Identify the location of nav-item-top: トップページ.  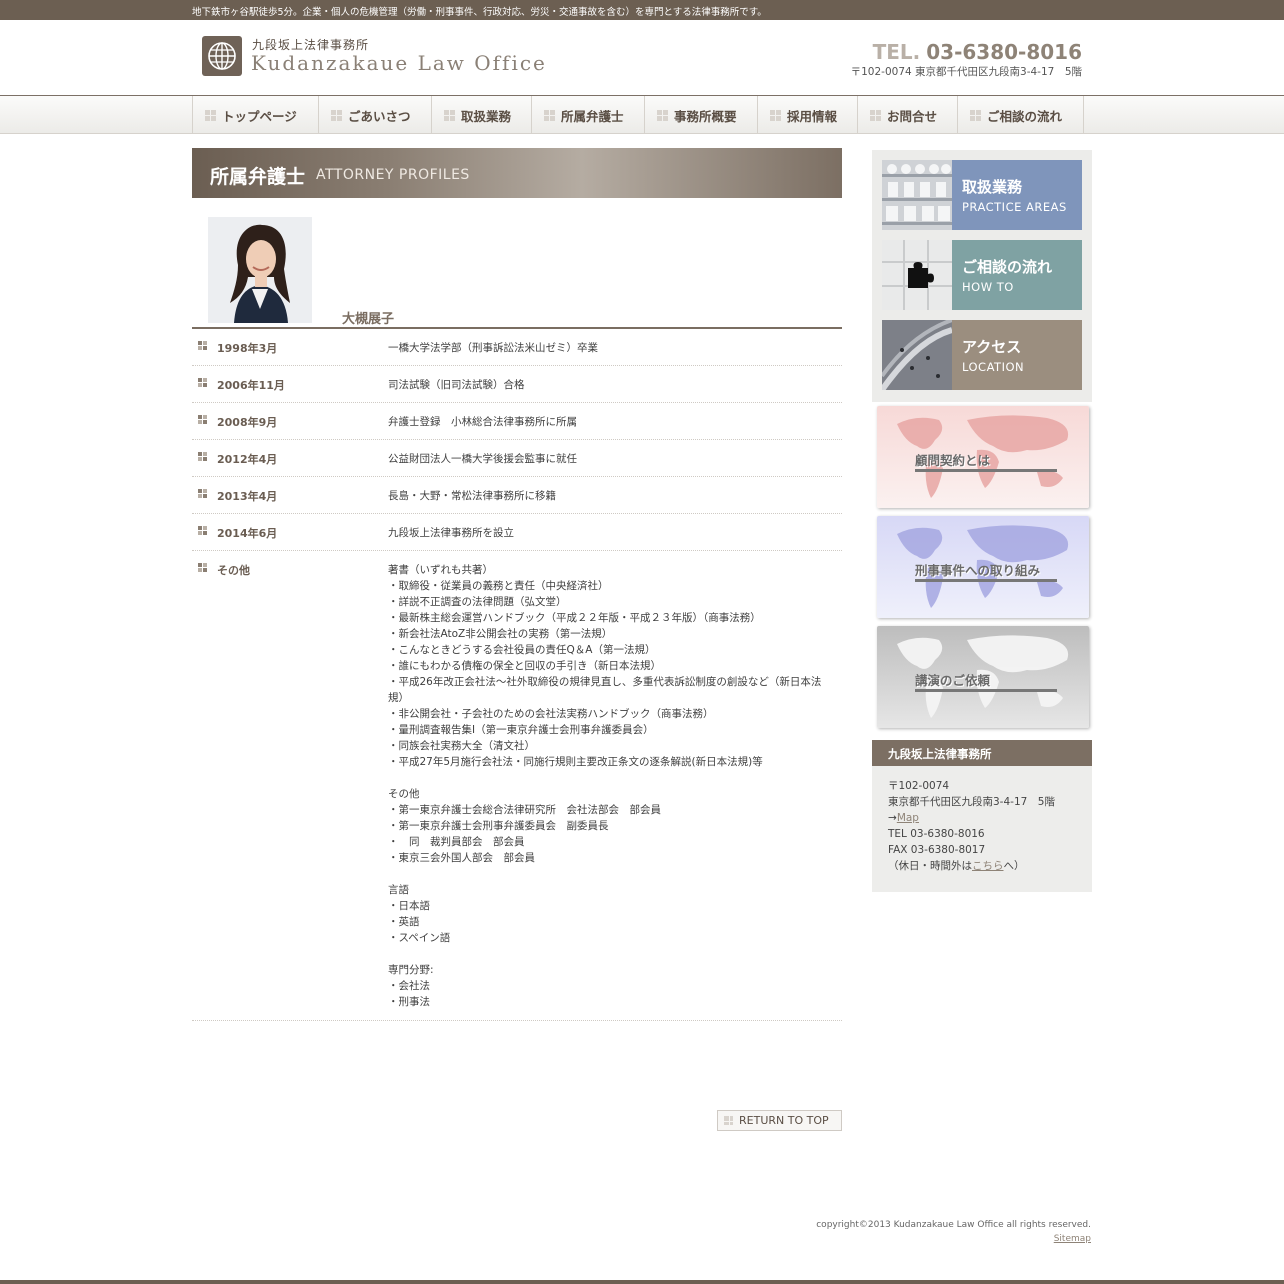
(256, 115).